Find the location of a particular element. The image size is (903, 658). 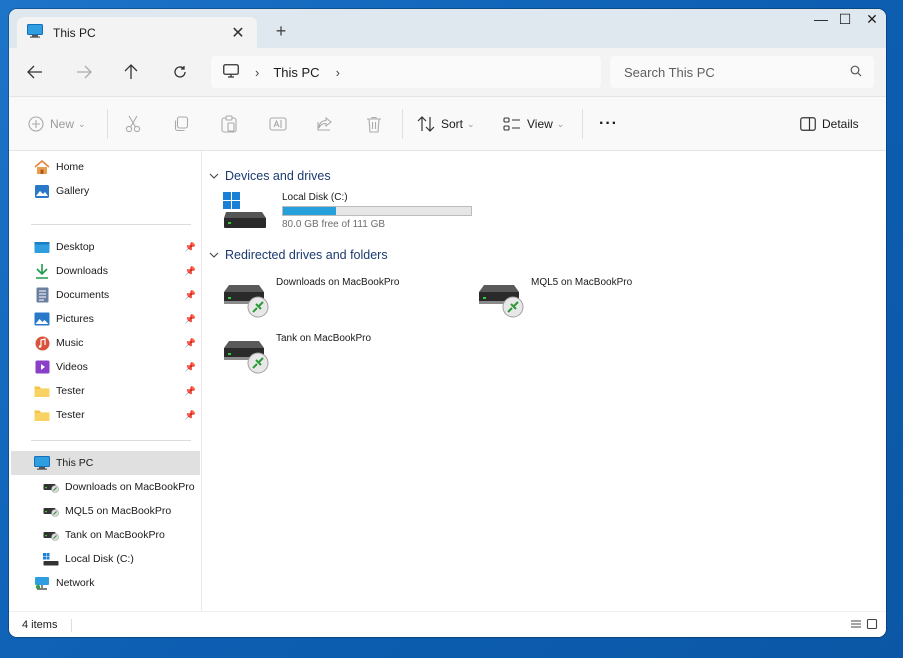

sort-label: Sort is located at coordinates (452, 124).